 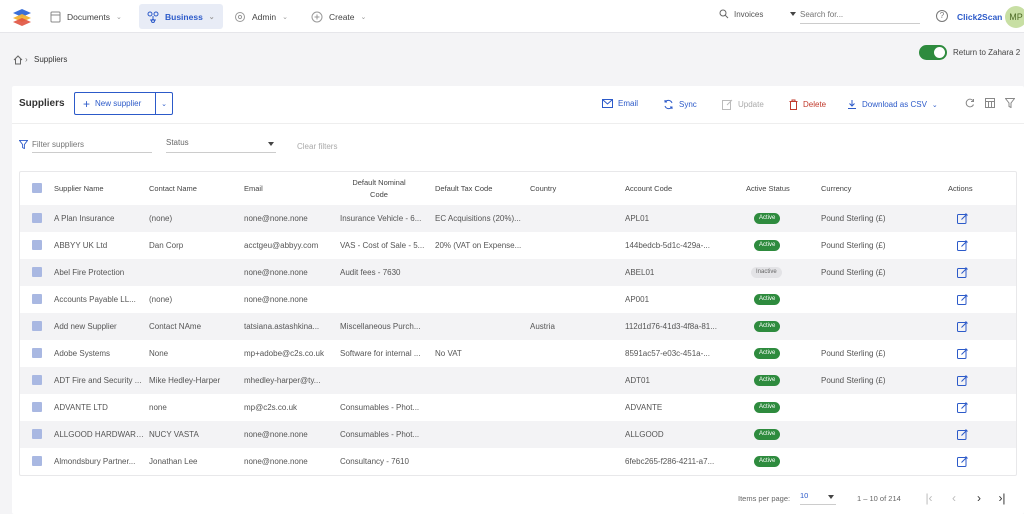 What do you see at coordinates (933, 52) in the screenshot?
I see `return-toggle` at bounding box center [933, 52].